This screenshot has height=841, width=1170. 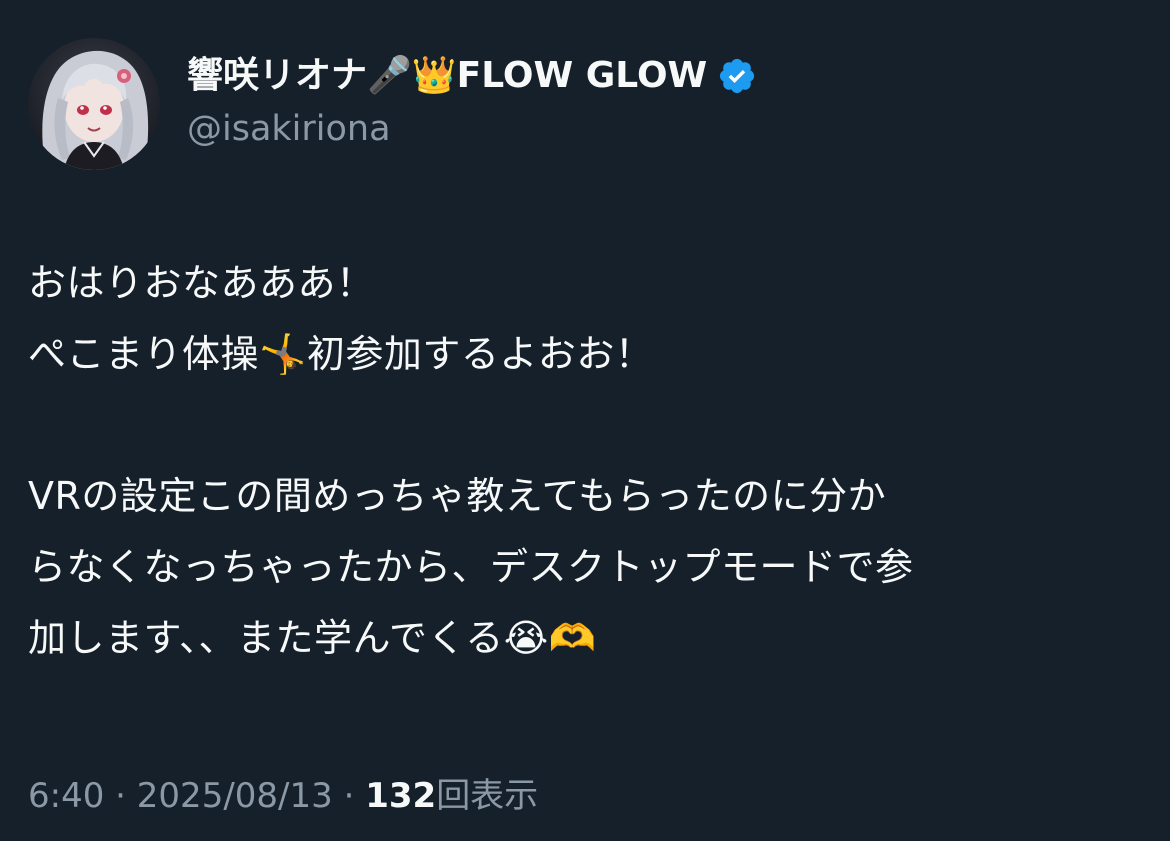 I want to click on verified-badge-icon, so click(x=737, y=76).